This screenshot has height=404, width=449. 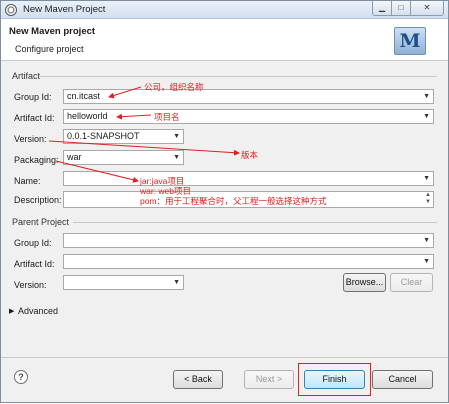 What do you see at coordinates (198, 379) in the screenshot?
I see `back-button: < Back` at bounding box center [198, 379].